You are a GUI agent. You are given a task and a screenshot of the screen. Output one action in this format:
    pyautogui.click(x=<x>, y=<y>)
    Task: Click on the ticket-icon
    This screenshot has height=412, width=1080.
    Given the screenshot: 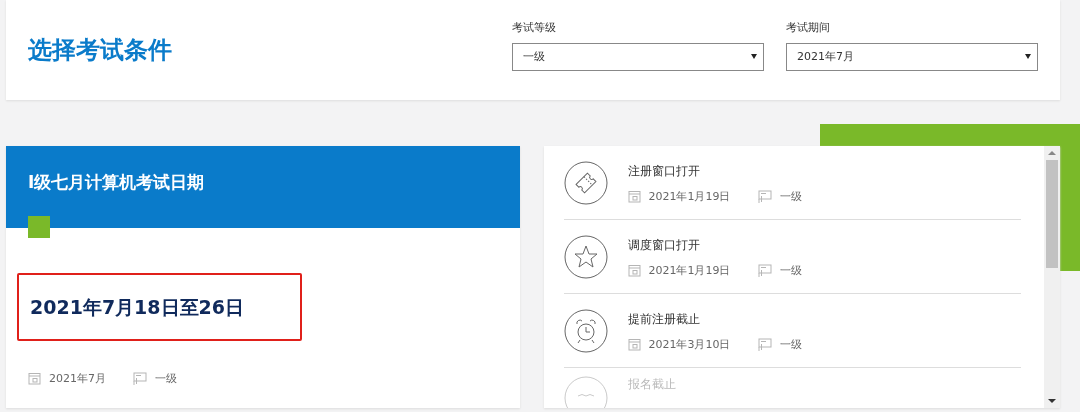 What is the action you would take?
    pyautogui.click(x=585, y=183)
    